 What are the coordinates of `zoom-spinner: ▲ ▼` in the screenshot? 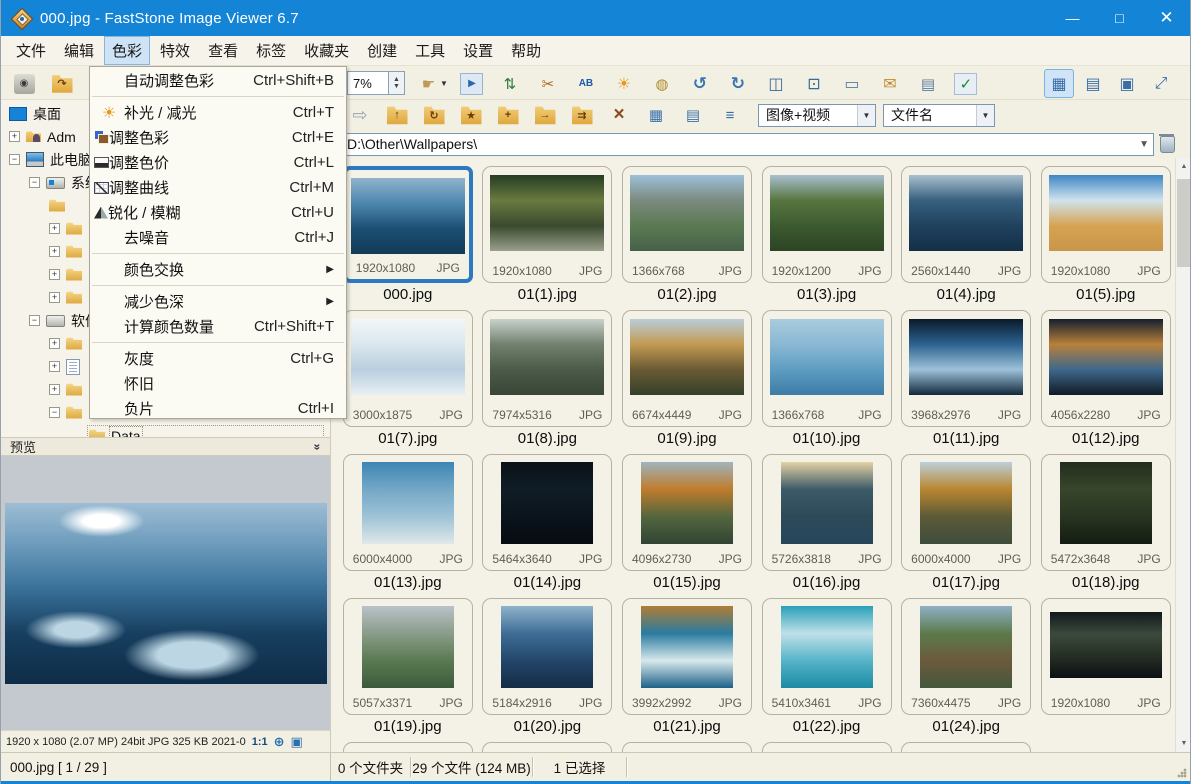 It's located at (397, 83).